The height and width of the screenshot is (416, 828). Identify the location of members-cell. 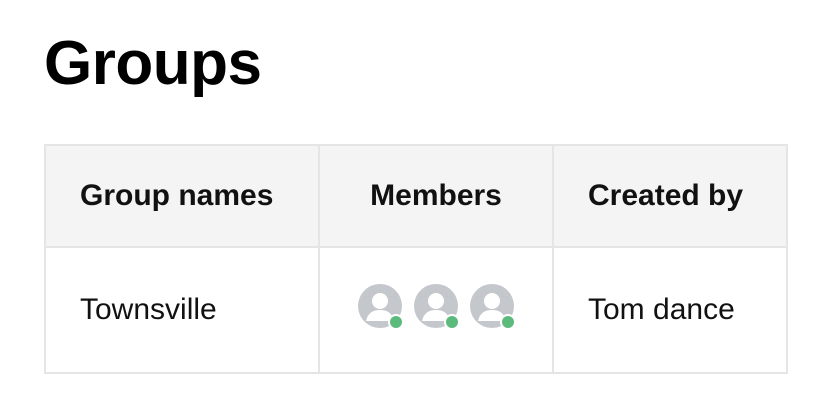
(436, 310).